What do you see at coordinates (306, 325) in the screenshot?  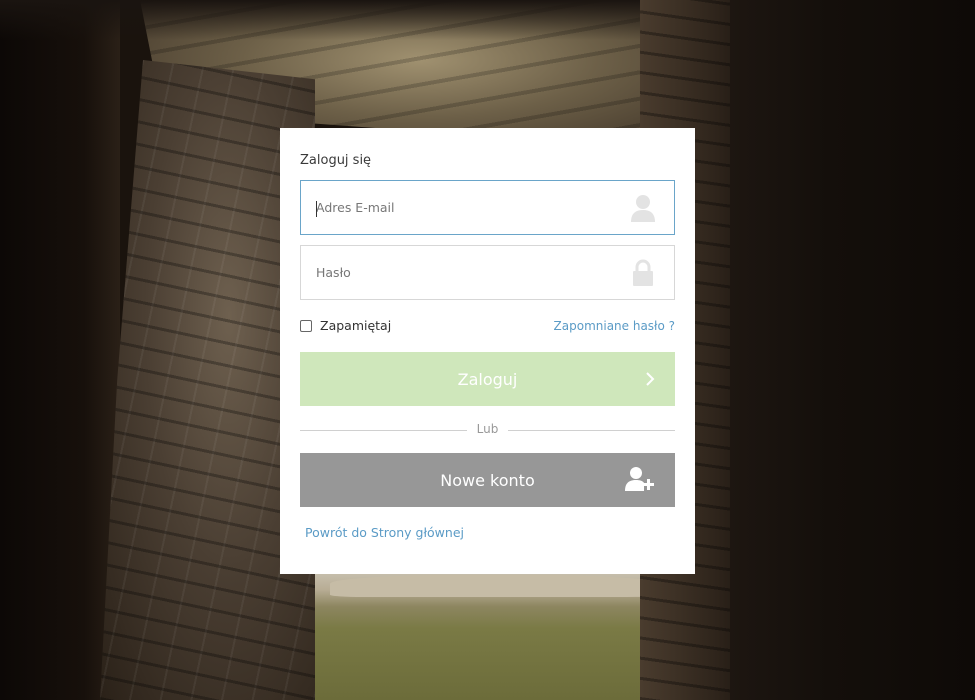 I see `remember-checkbox` at bounding box center [306, 325].